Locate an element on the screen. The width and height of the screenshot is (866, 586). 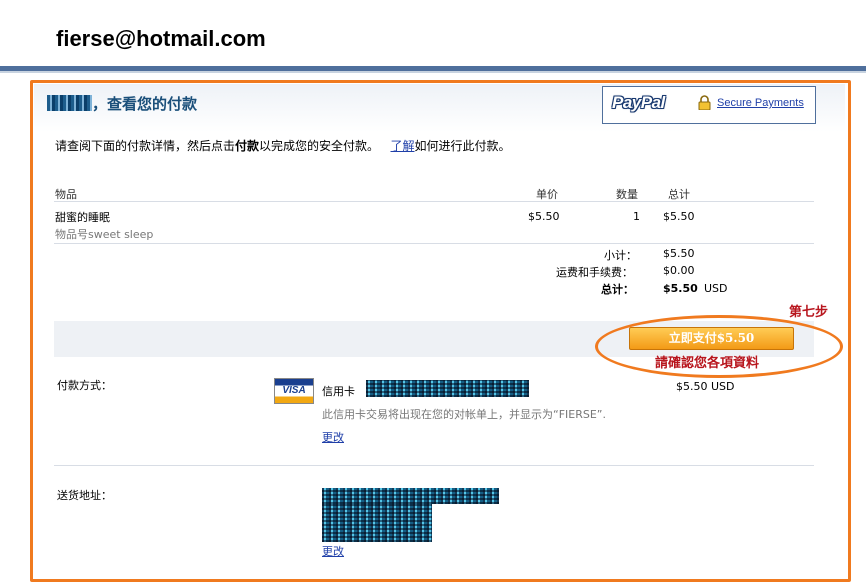
redacted-name is located at coordinates (69, 103).